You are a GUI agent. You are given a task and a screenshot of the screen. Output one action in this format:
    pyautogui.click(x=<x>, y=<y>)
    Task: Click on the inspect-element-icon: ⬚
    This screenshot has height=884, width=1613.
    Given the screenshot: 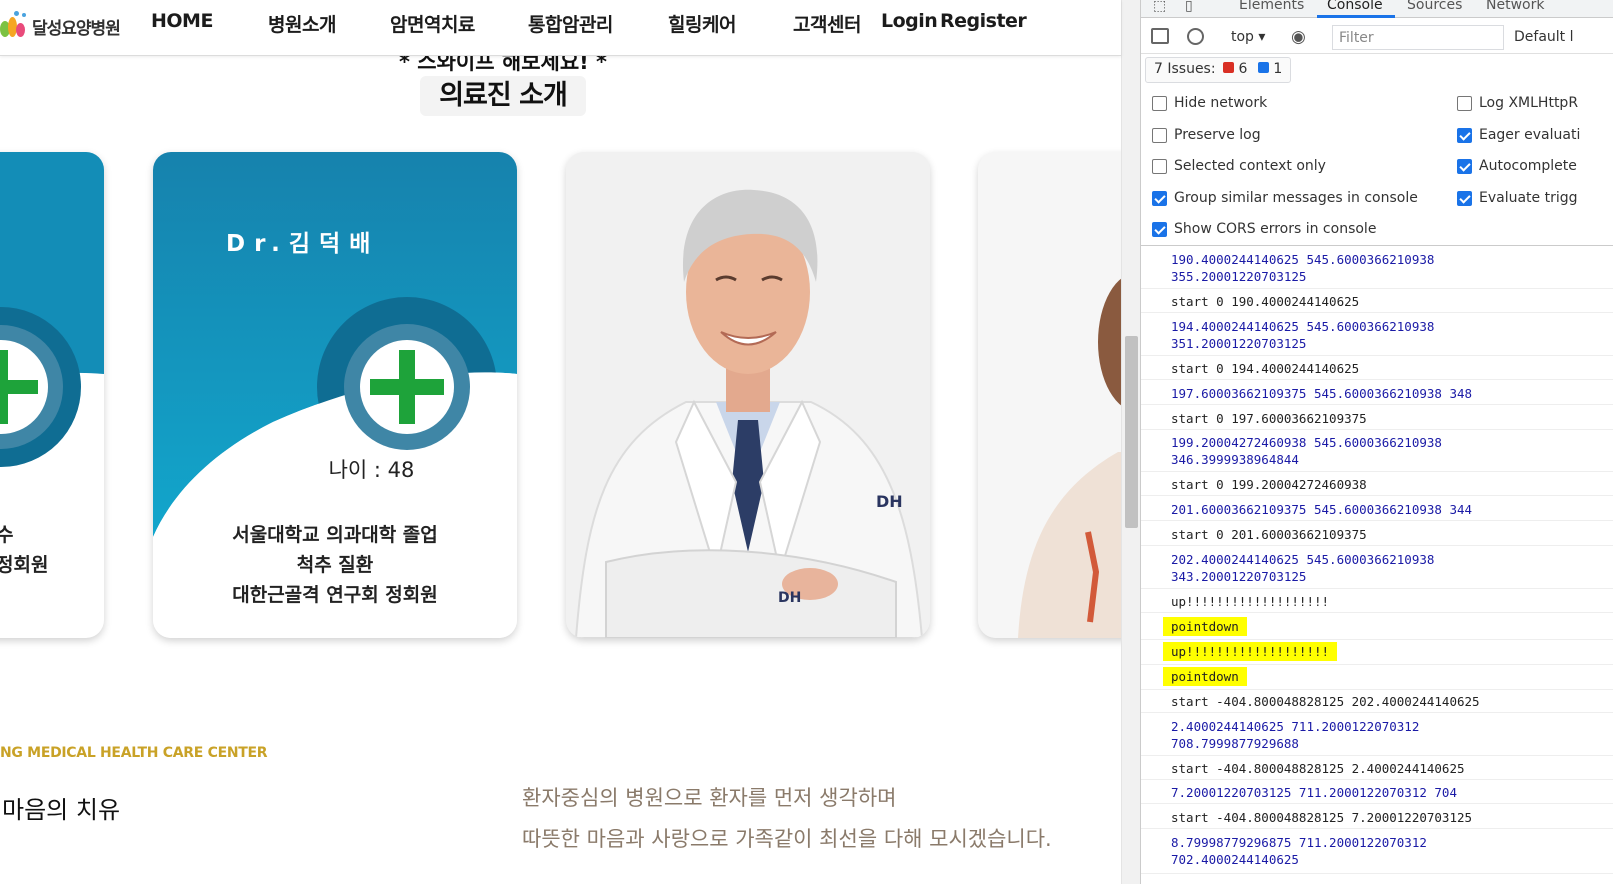 What is the action you would take?
    pyautogui.click(x=1159, y=7)
    